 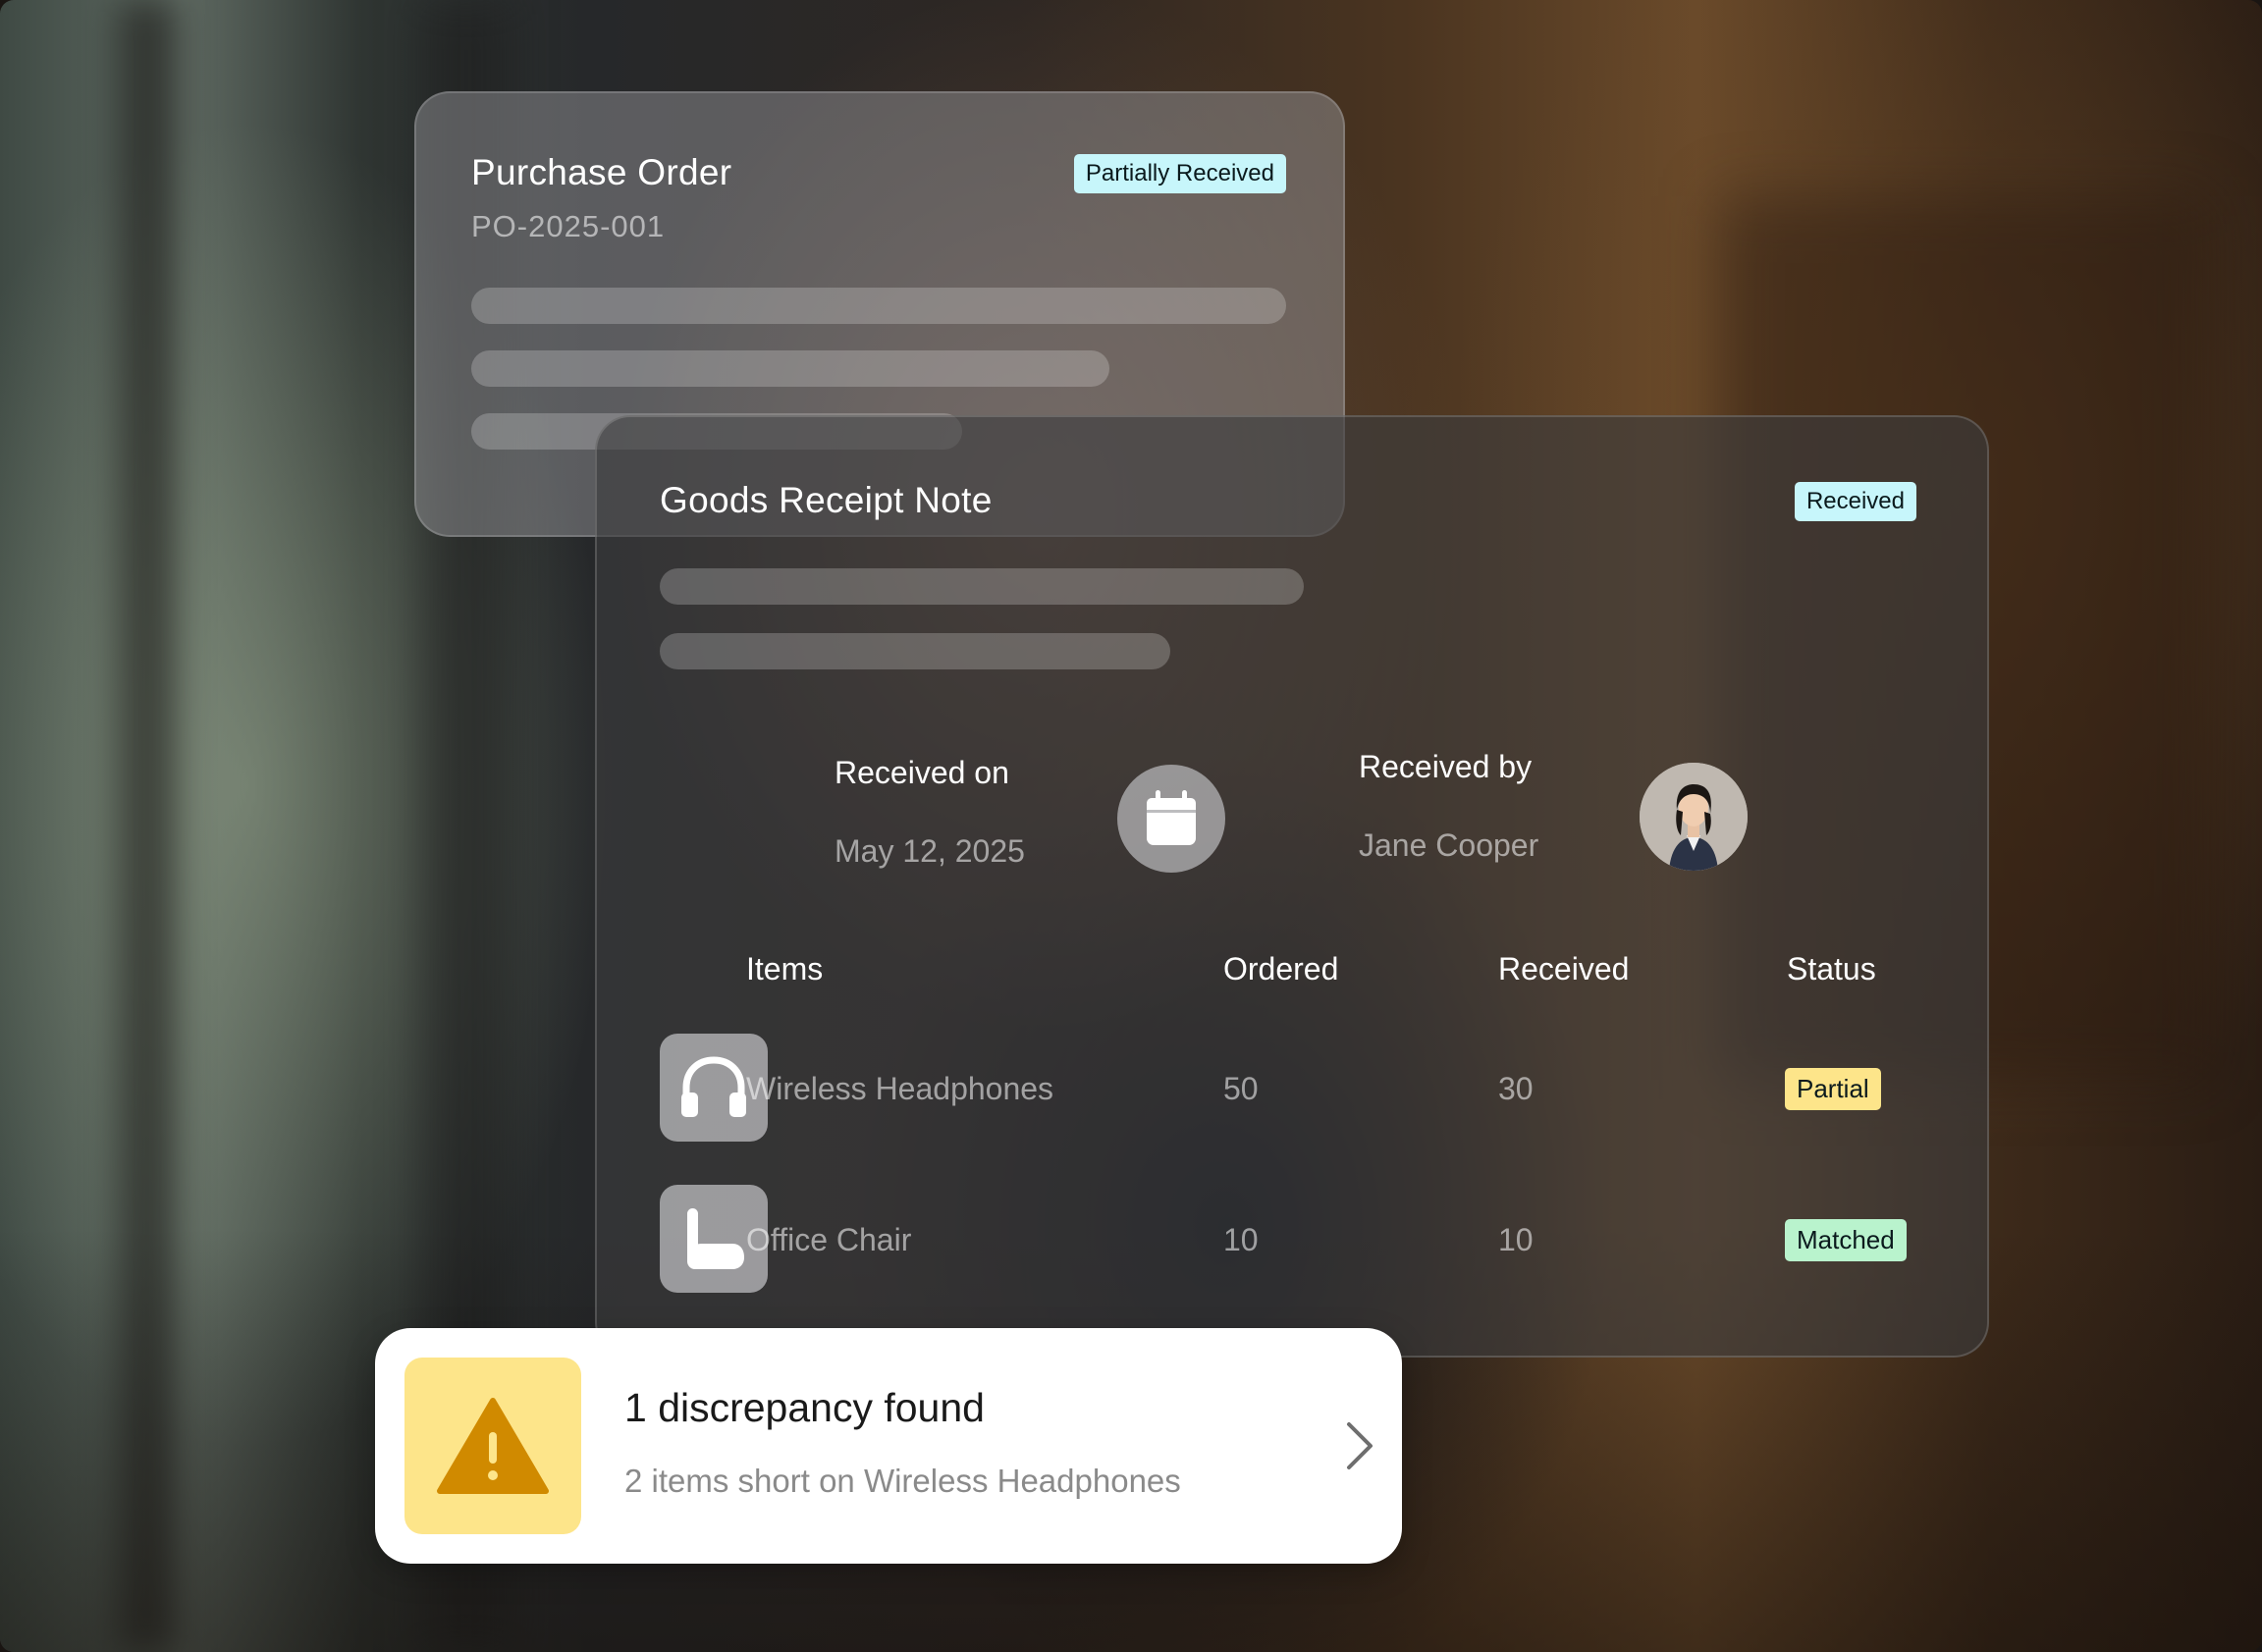 What do you see at coordinates (930, 851) in the screenshot?
I see `received-on-value: May 12, 2025` at bounding box center [930, 851].